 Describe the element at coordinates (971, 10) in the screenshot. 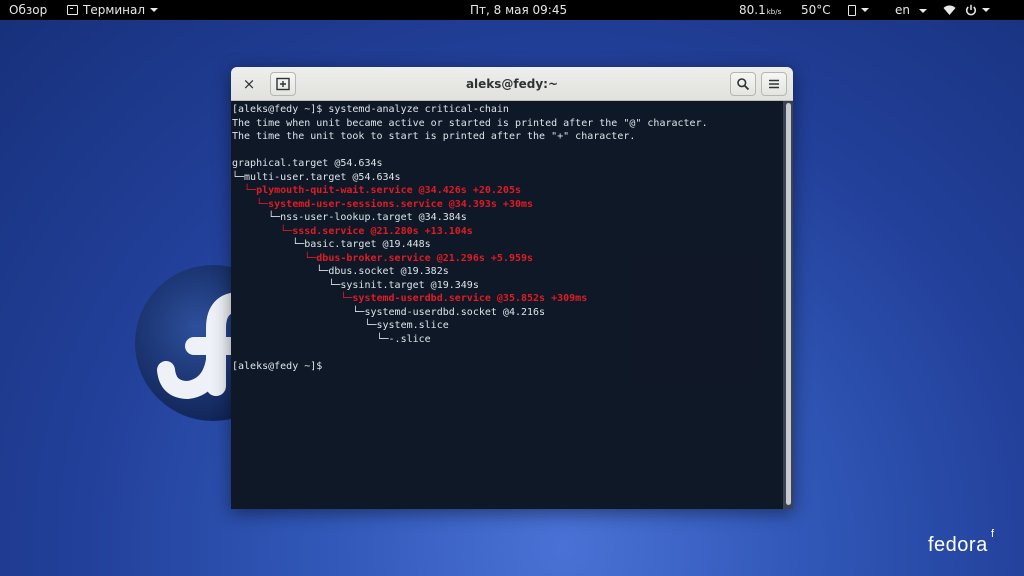

I see `power-icon` at that location.